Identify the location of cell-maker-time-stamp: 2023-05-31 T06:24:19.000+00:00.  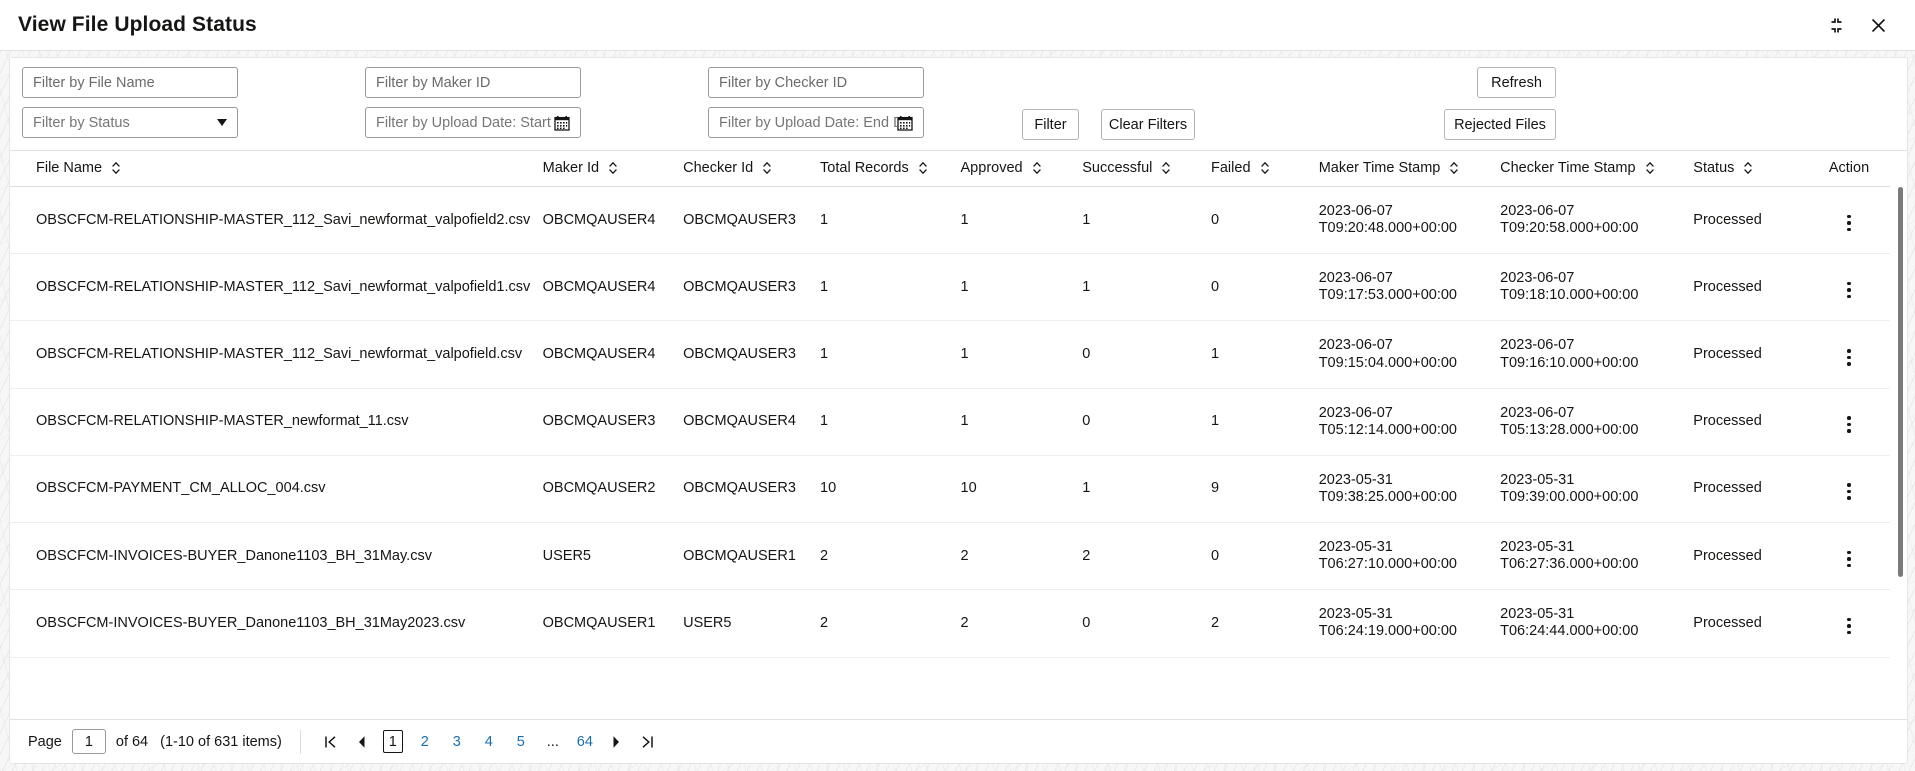
(1409, 623).